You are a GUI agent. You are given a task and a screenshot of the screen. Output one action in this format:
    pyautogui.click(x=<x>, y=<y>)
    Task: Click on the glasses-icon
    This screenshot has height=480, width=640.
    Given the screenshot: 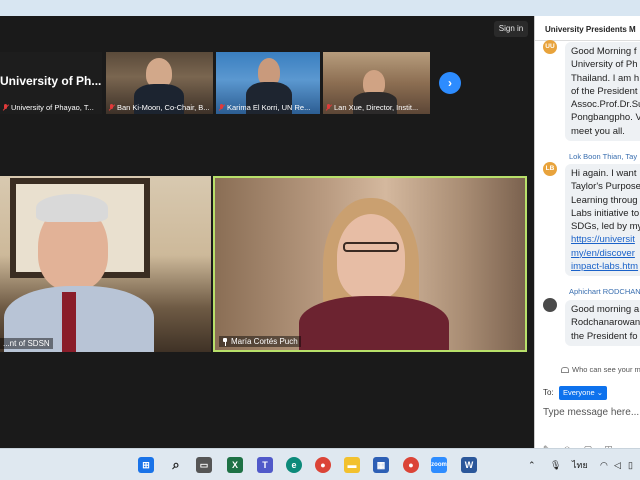 What is the action you would take?
    pyautogui.click(x=371, y=247)
    